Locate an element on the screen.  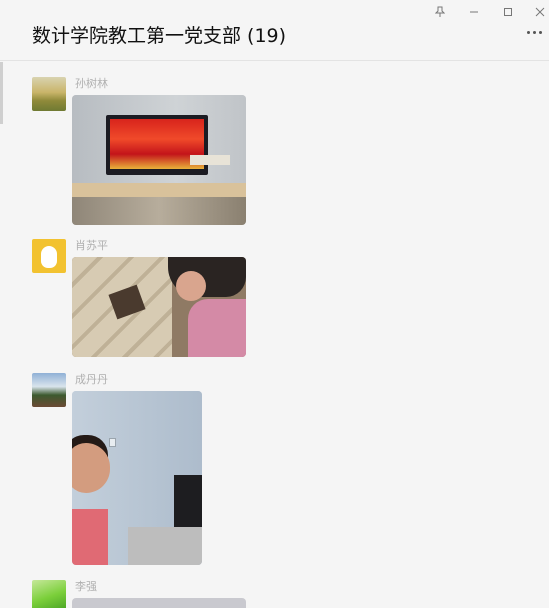
title-bar: 数计学院教工第一党支部 (19) is located at coordinates (274, 30).